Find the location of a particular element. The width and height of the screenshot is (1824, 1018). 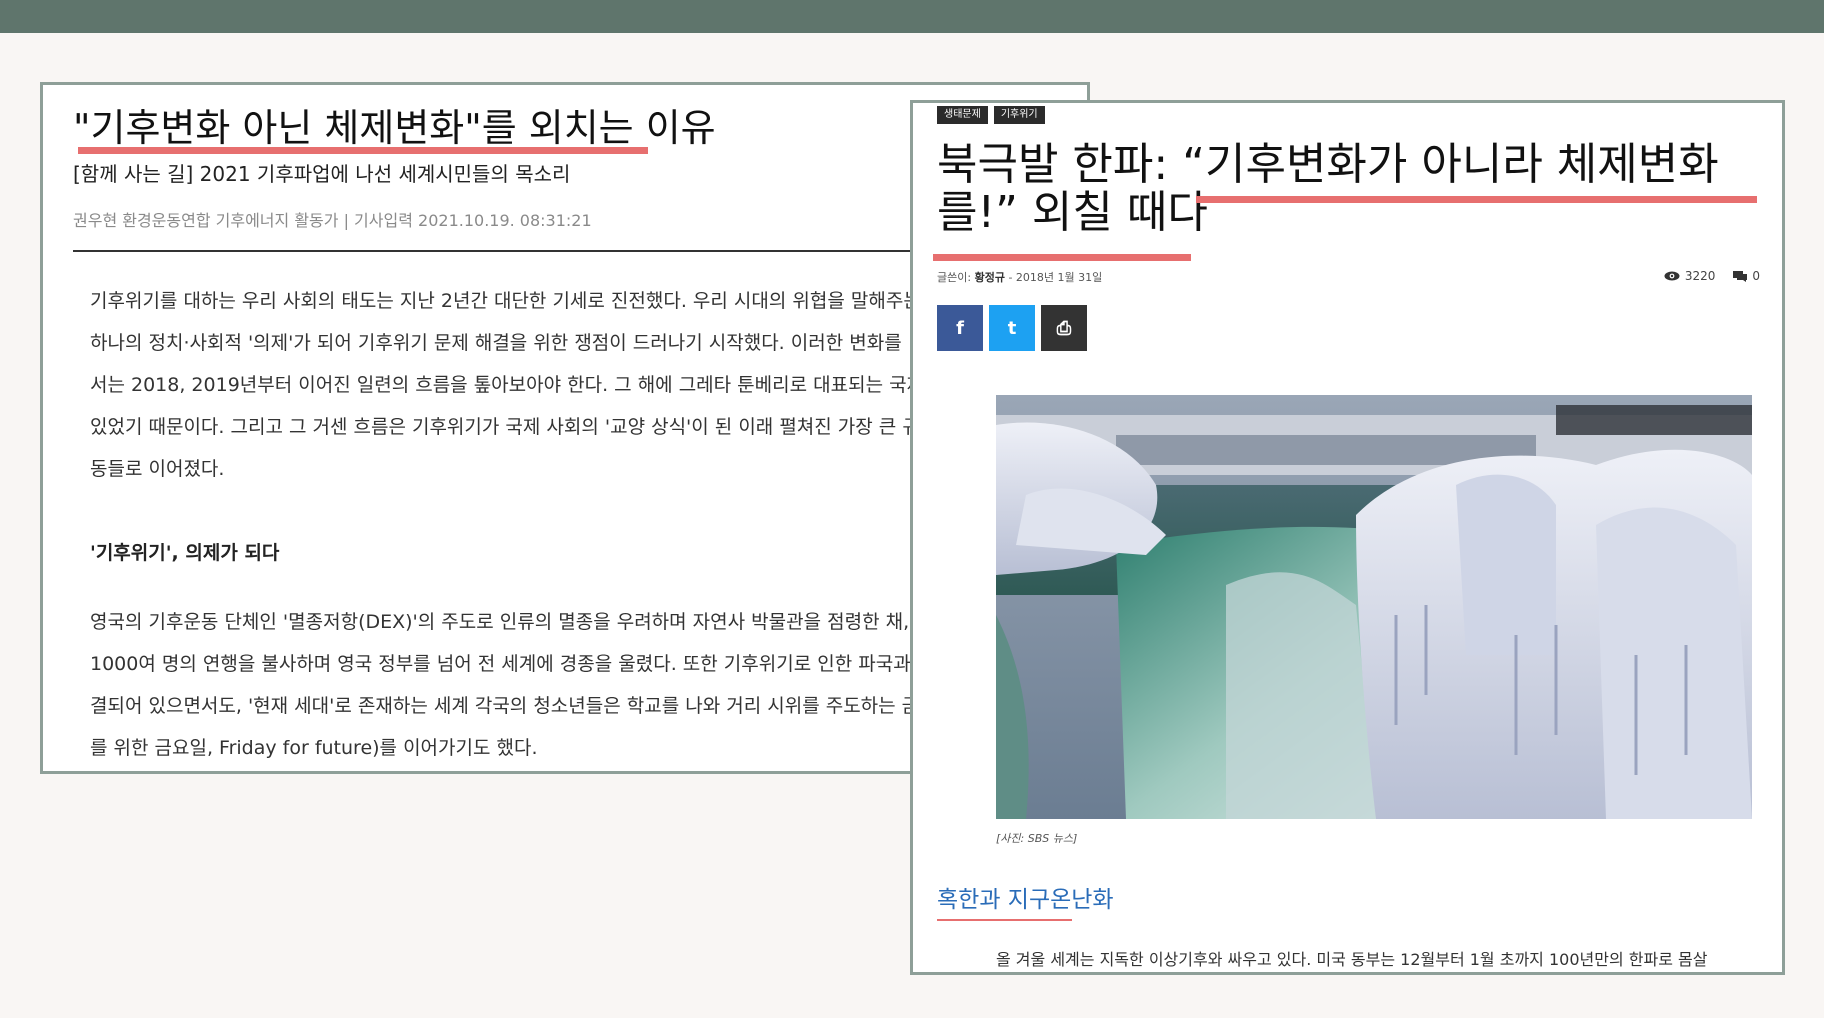

twitter-share-button: t is located at coordinates (1012, 328).